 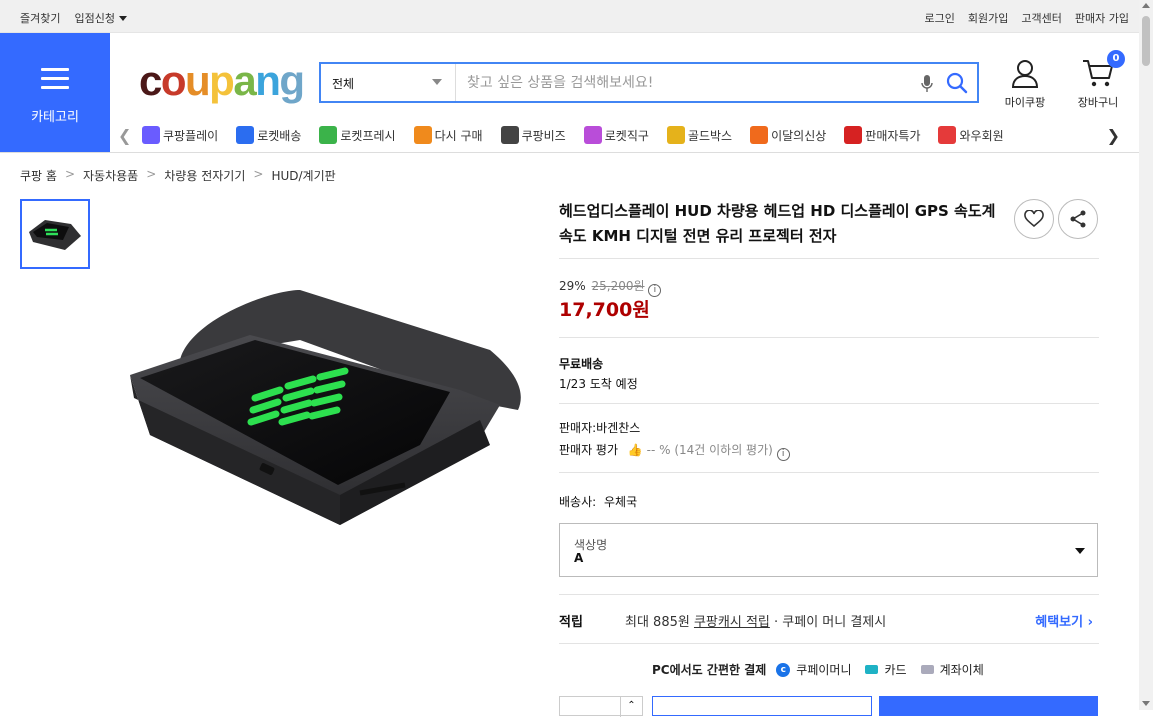 What do you see at coordinates (245, 135) in the screenshot?
I see `rocket-icon` at bounding box center [245, 135].